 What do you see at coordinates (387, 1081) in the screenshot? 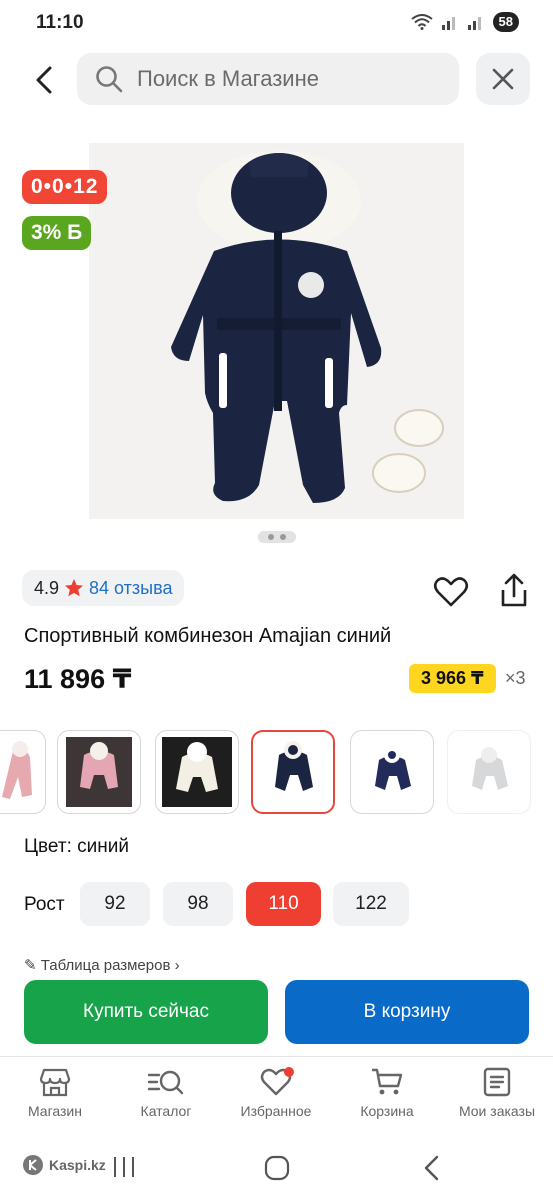
I see `cart-icon` at bounding box center [387, 1081].